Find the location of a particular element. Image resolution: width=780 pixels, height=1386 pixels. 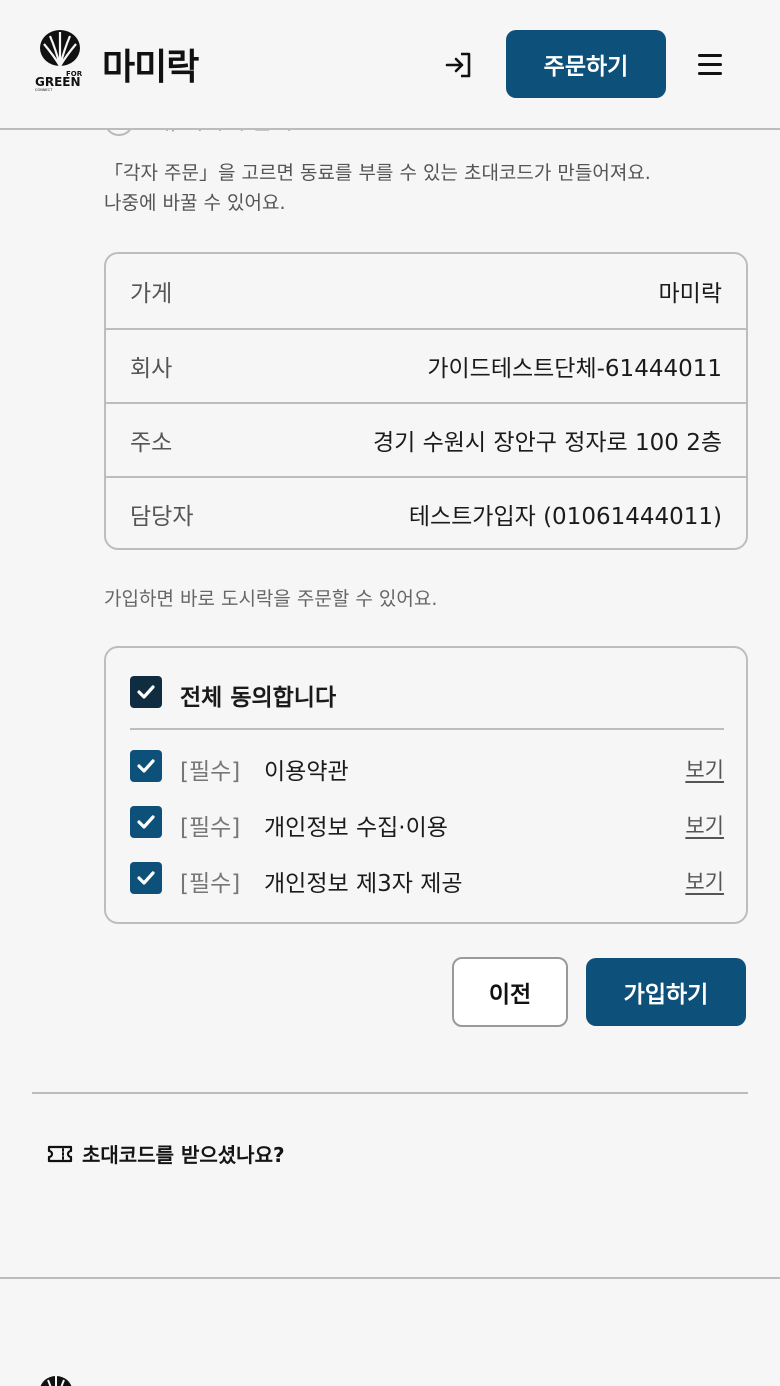

agree-all-checkbox is located at coordinates (146, 692).